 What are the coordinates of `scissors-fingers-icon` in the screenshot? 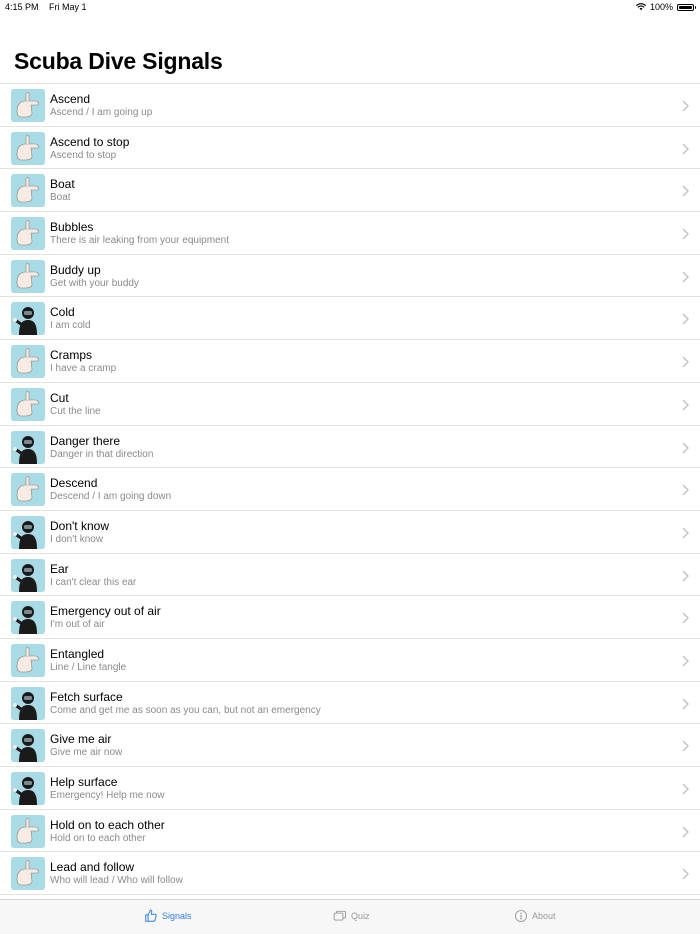 It's located at (28, 404).